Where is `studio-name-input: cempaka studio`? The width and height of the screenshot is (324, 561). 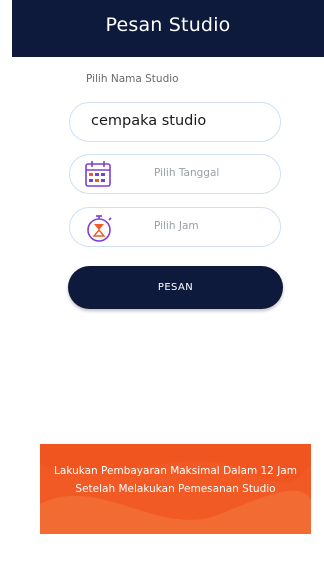 studio-name-input: cempaka studio is located at coordinates (175, 122).